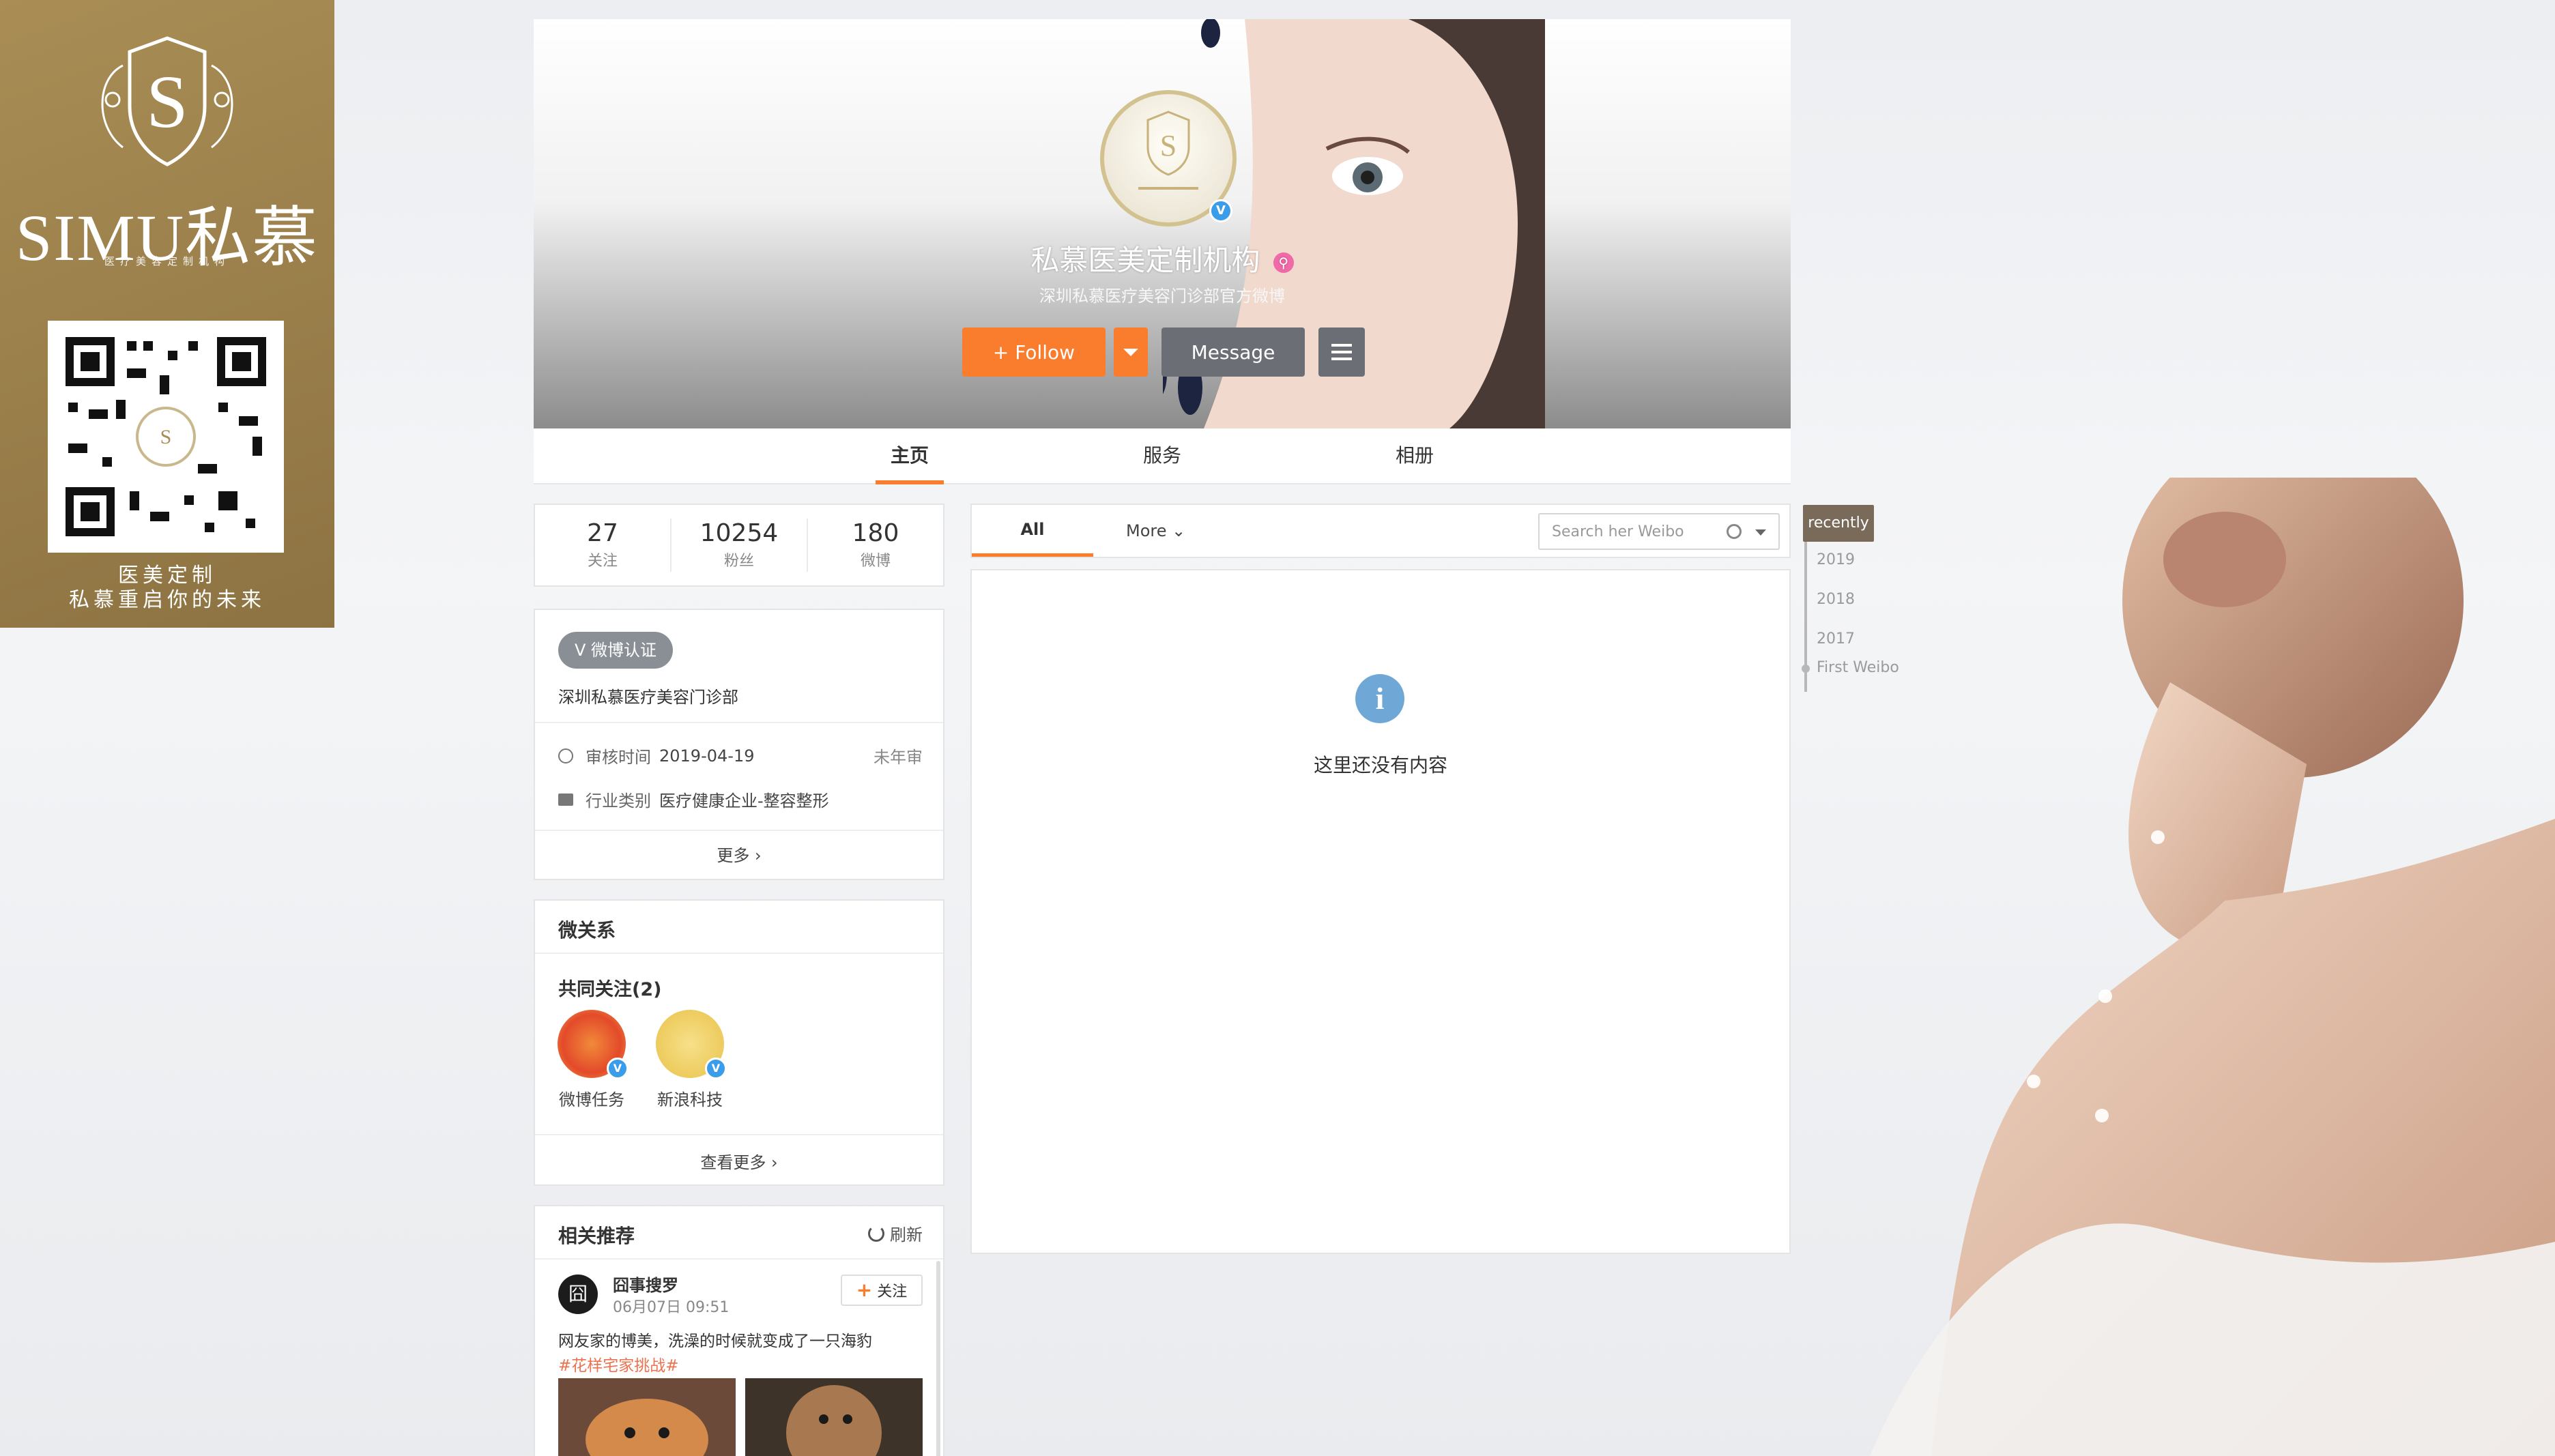 The width and height of the screenshot is (2555, 1456). What do you see at coordinates (739, 533) in the screenshot?
I see `stat-value: 10254` at bounding box center [739, 533].